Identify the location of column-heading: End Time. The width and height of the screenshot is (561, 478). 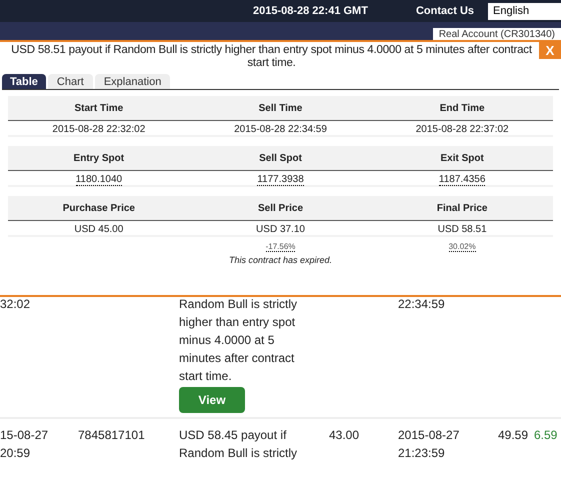
(462, 109).